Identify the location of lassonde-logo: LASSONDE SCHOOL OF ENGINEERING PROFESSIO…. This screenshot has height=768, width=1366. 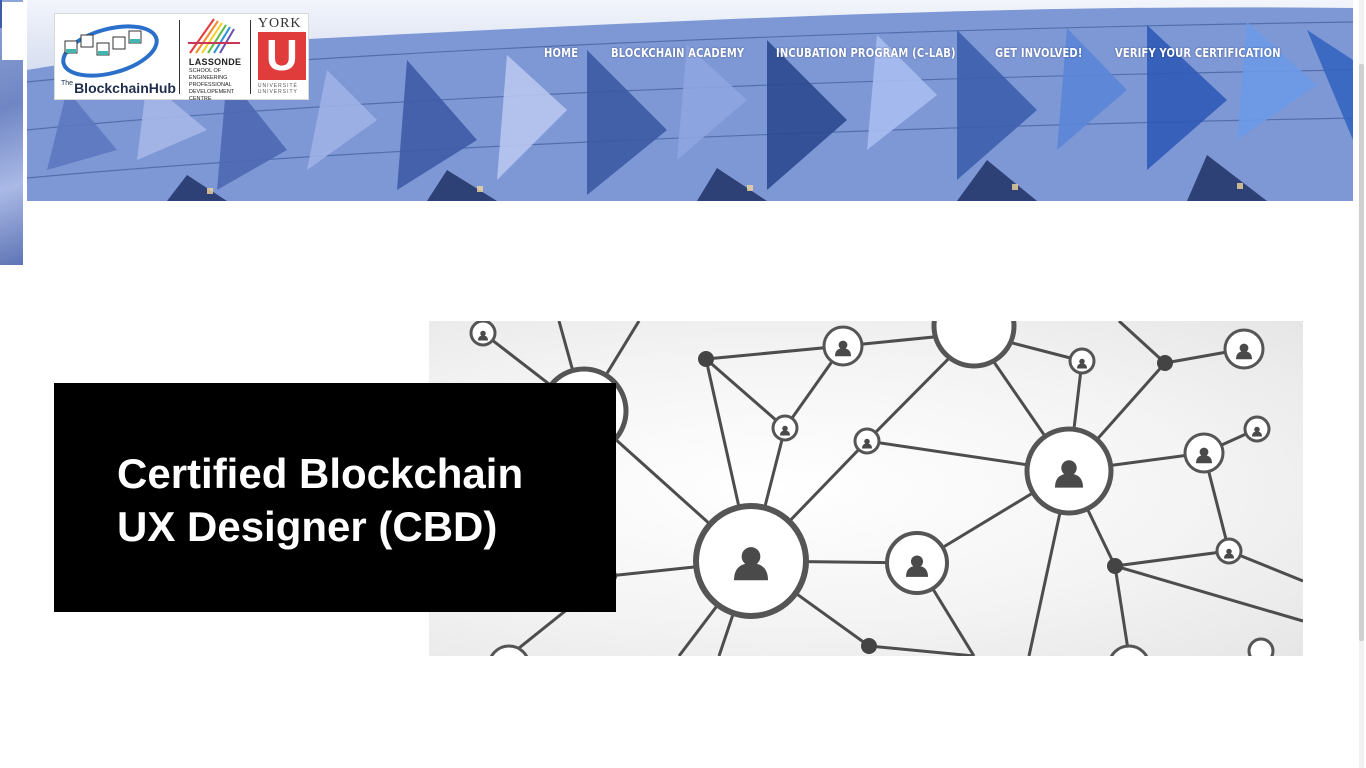
(215, 57).